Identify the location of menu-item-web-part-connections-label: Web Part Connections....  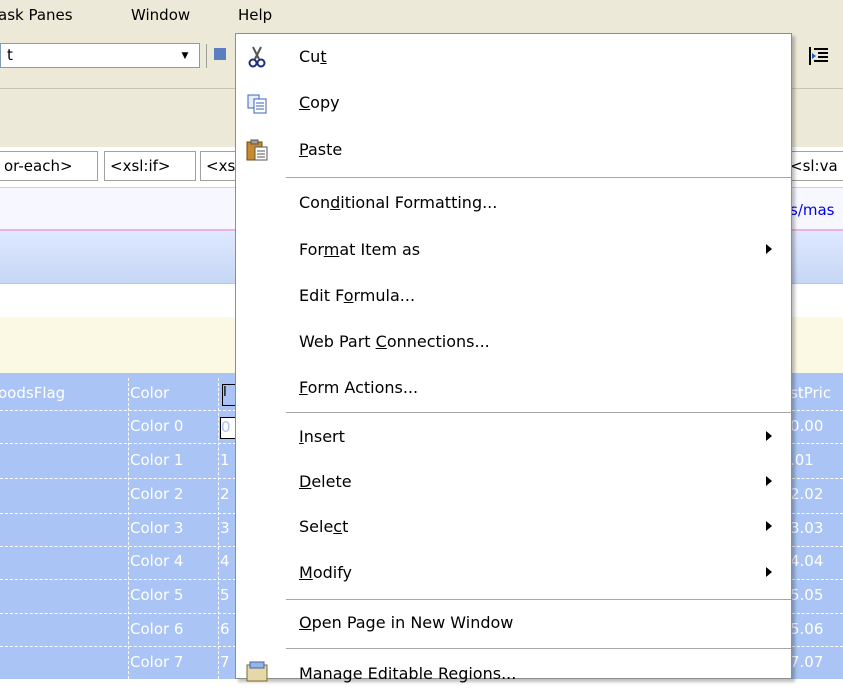
(394, 341).